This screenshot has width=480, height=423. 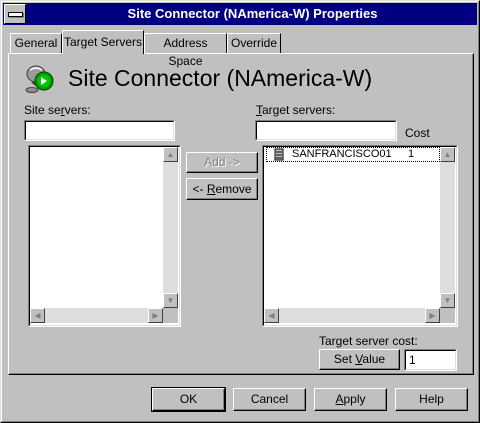 I want to click on target-servers-filter-input, so click(x=326, y=130).